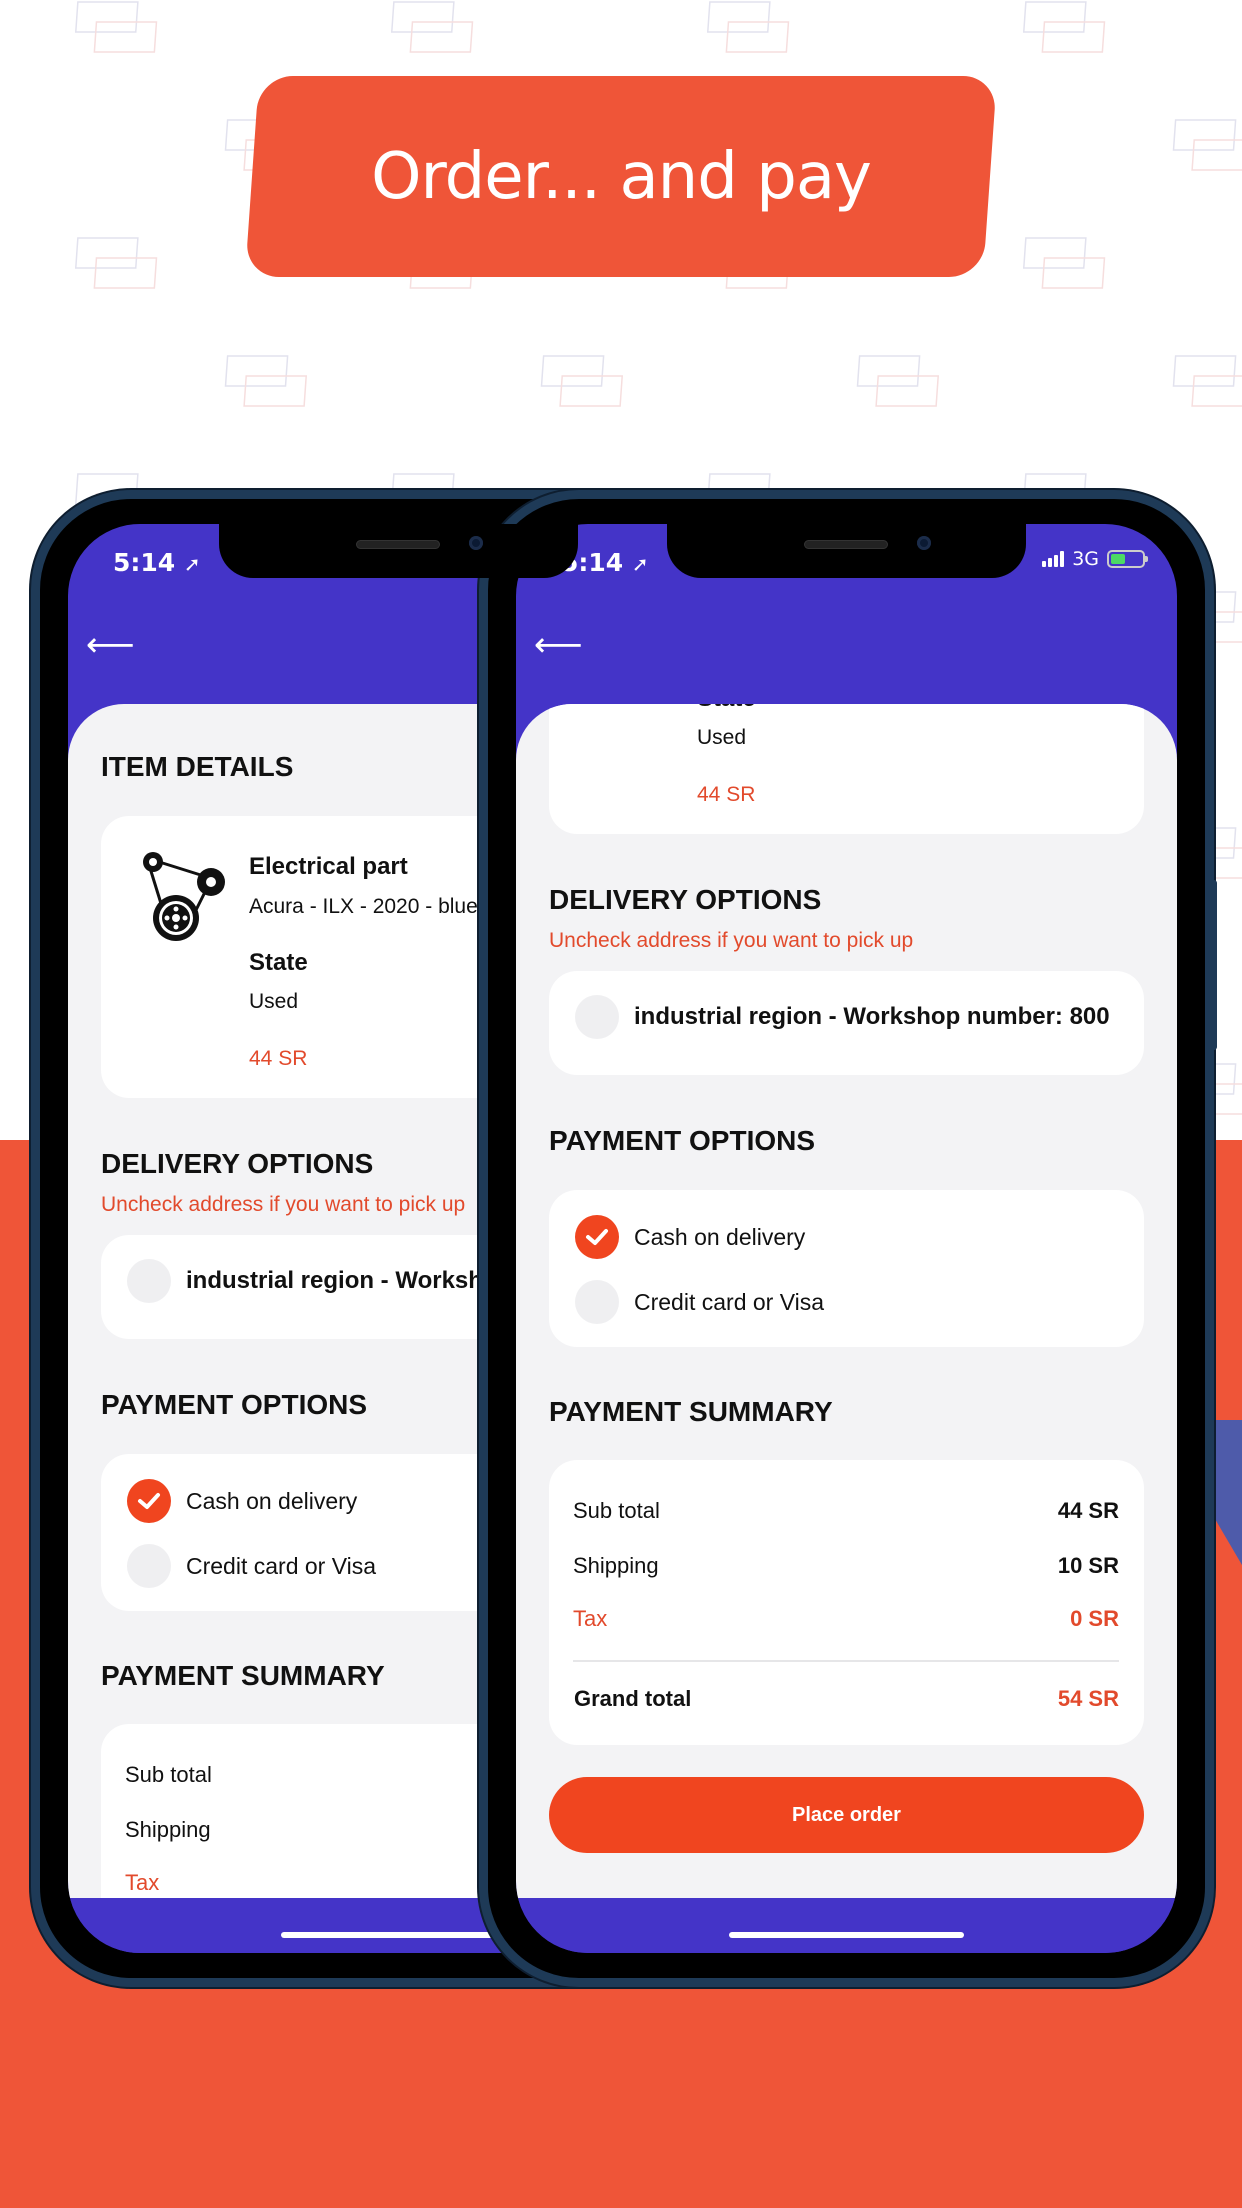 This screenshot has height=2208, width=1242. I want to click on tax-value: 0 SR, so click(1094, 1618).